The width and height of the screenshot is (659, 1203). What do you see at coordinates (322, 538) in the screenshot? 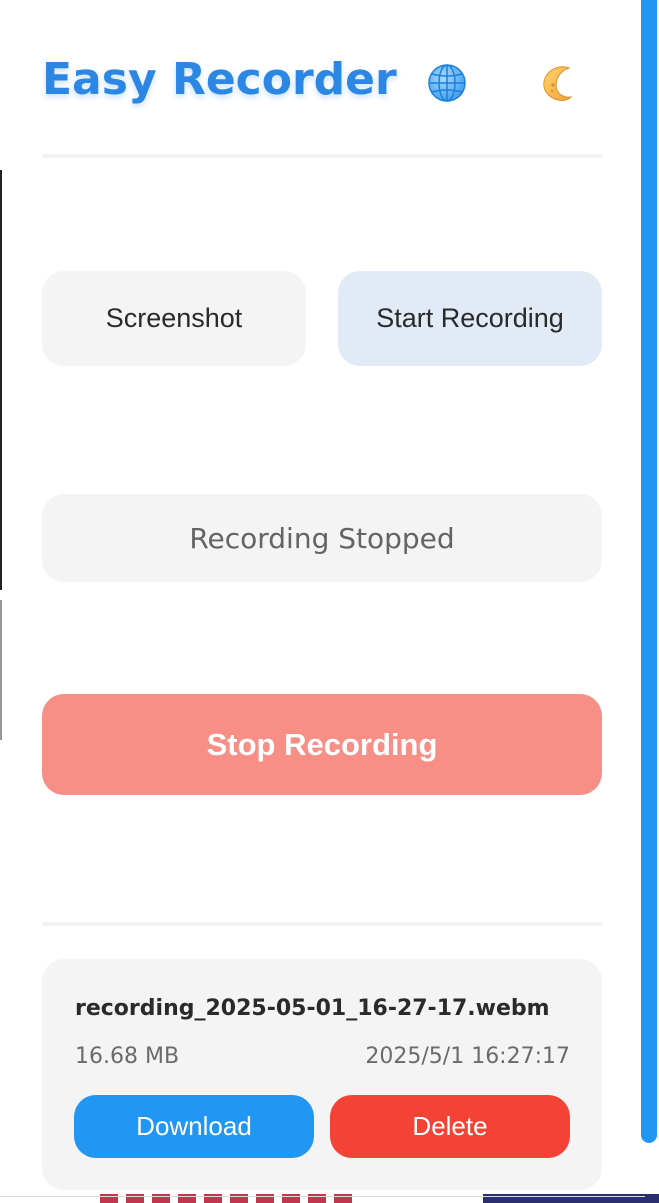
I see `recording-status: Recording Stopped` at bounding box center [322, 538].